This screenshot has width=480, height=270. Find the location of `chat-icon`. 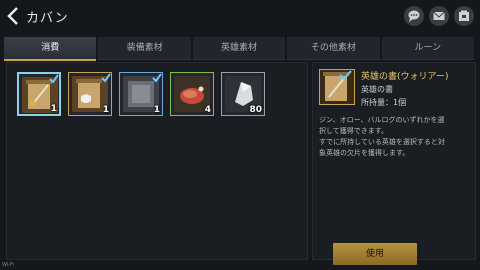

chat-icon is located at coordinates (414, 16).